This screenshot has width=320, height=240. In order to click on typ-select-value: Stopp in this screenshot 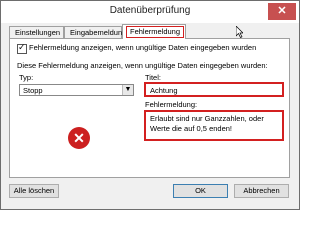, I will do `click(33, 90)`.